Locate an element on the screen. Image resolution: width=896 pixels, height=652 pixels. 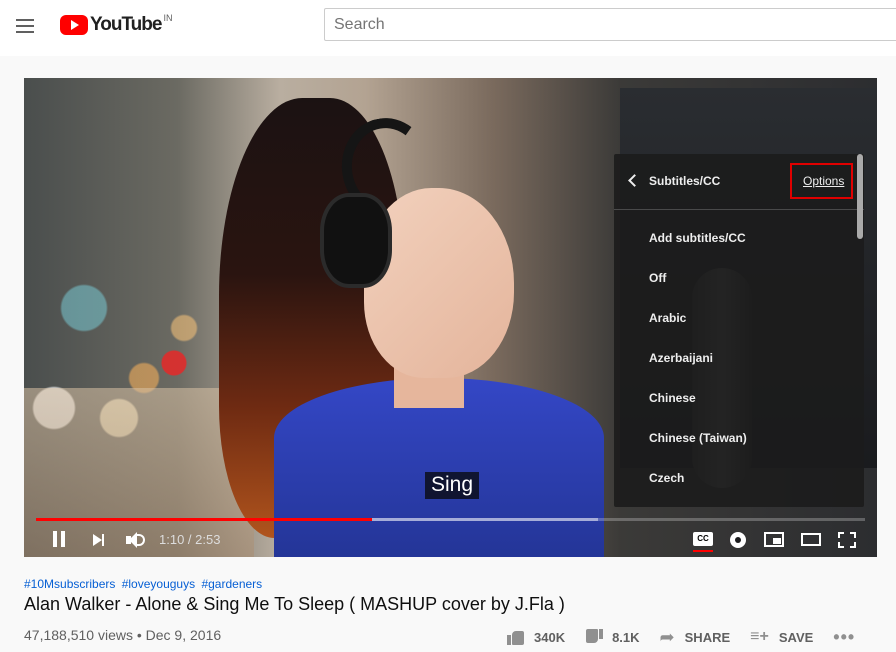
time-display: 1:10 / 2:53 is located at coordinates (190, 539).